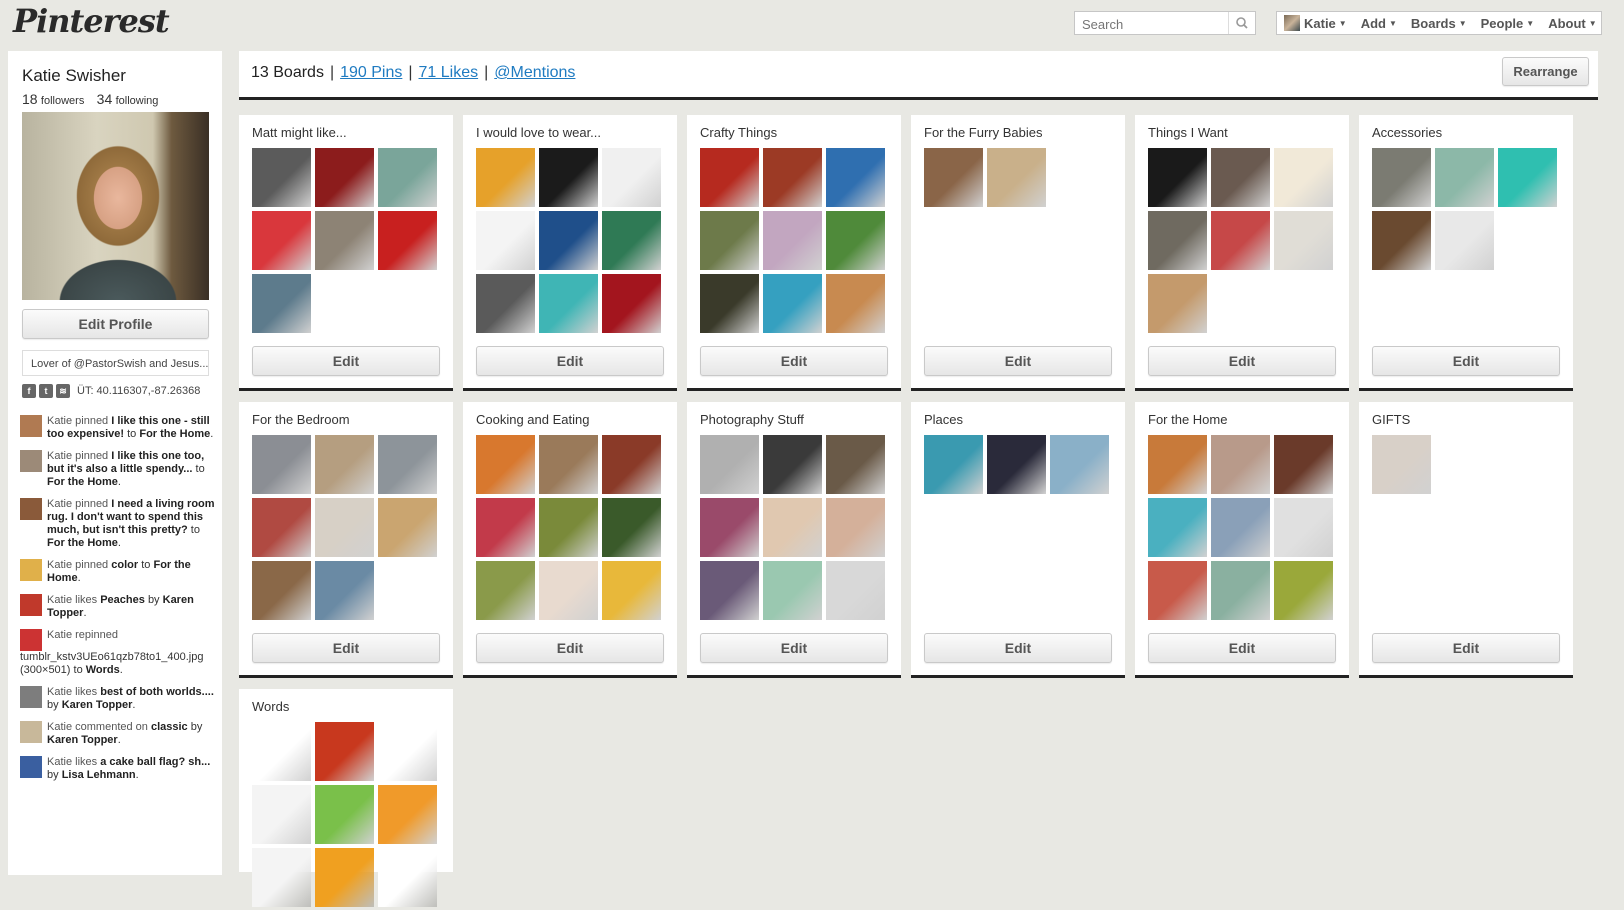 The width and height of the screenshot is (1624, 910). Describe the element at coordinates (124, 565) in the screenshot. I see `activity-pin-link: color` at that location.